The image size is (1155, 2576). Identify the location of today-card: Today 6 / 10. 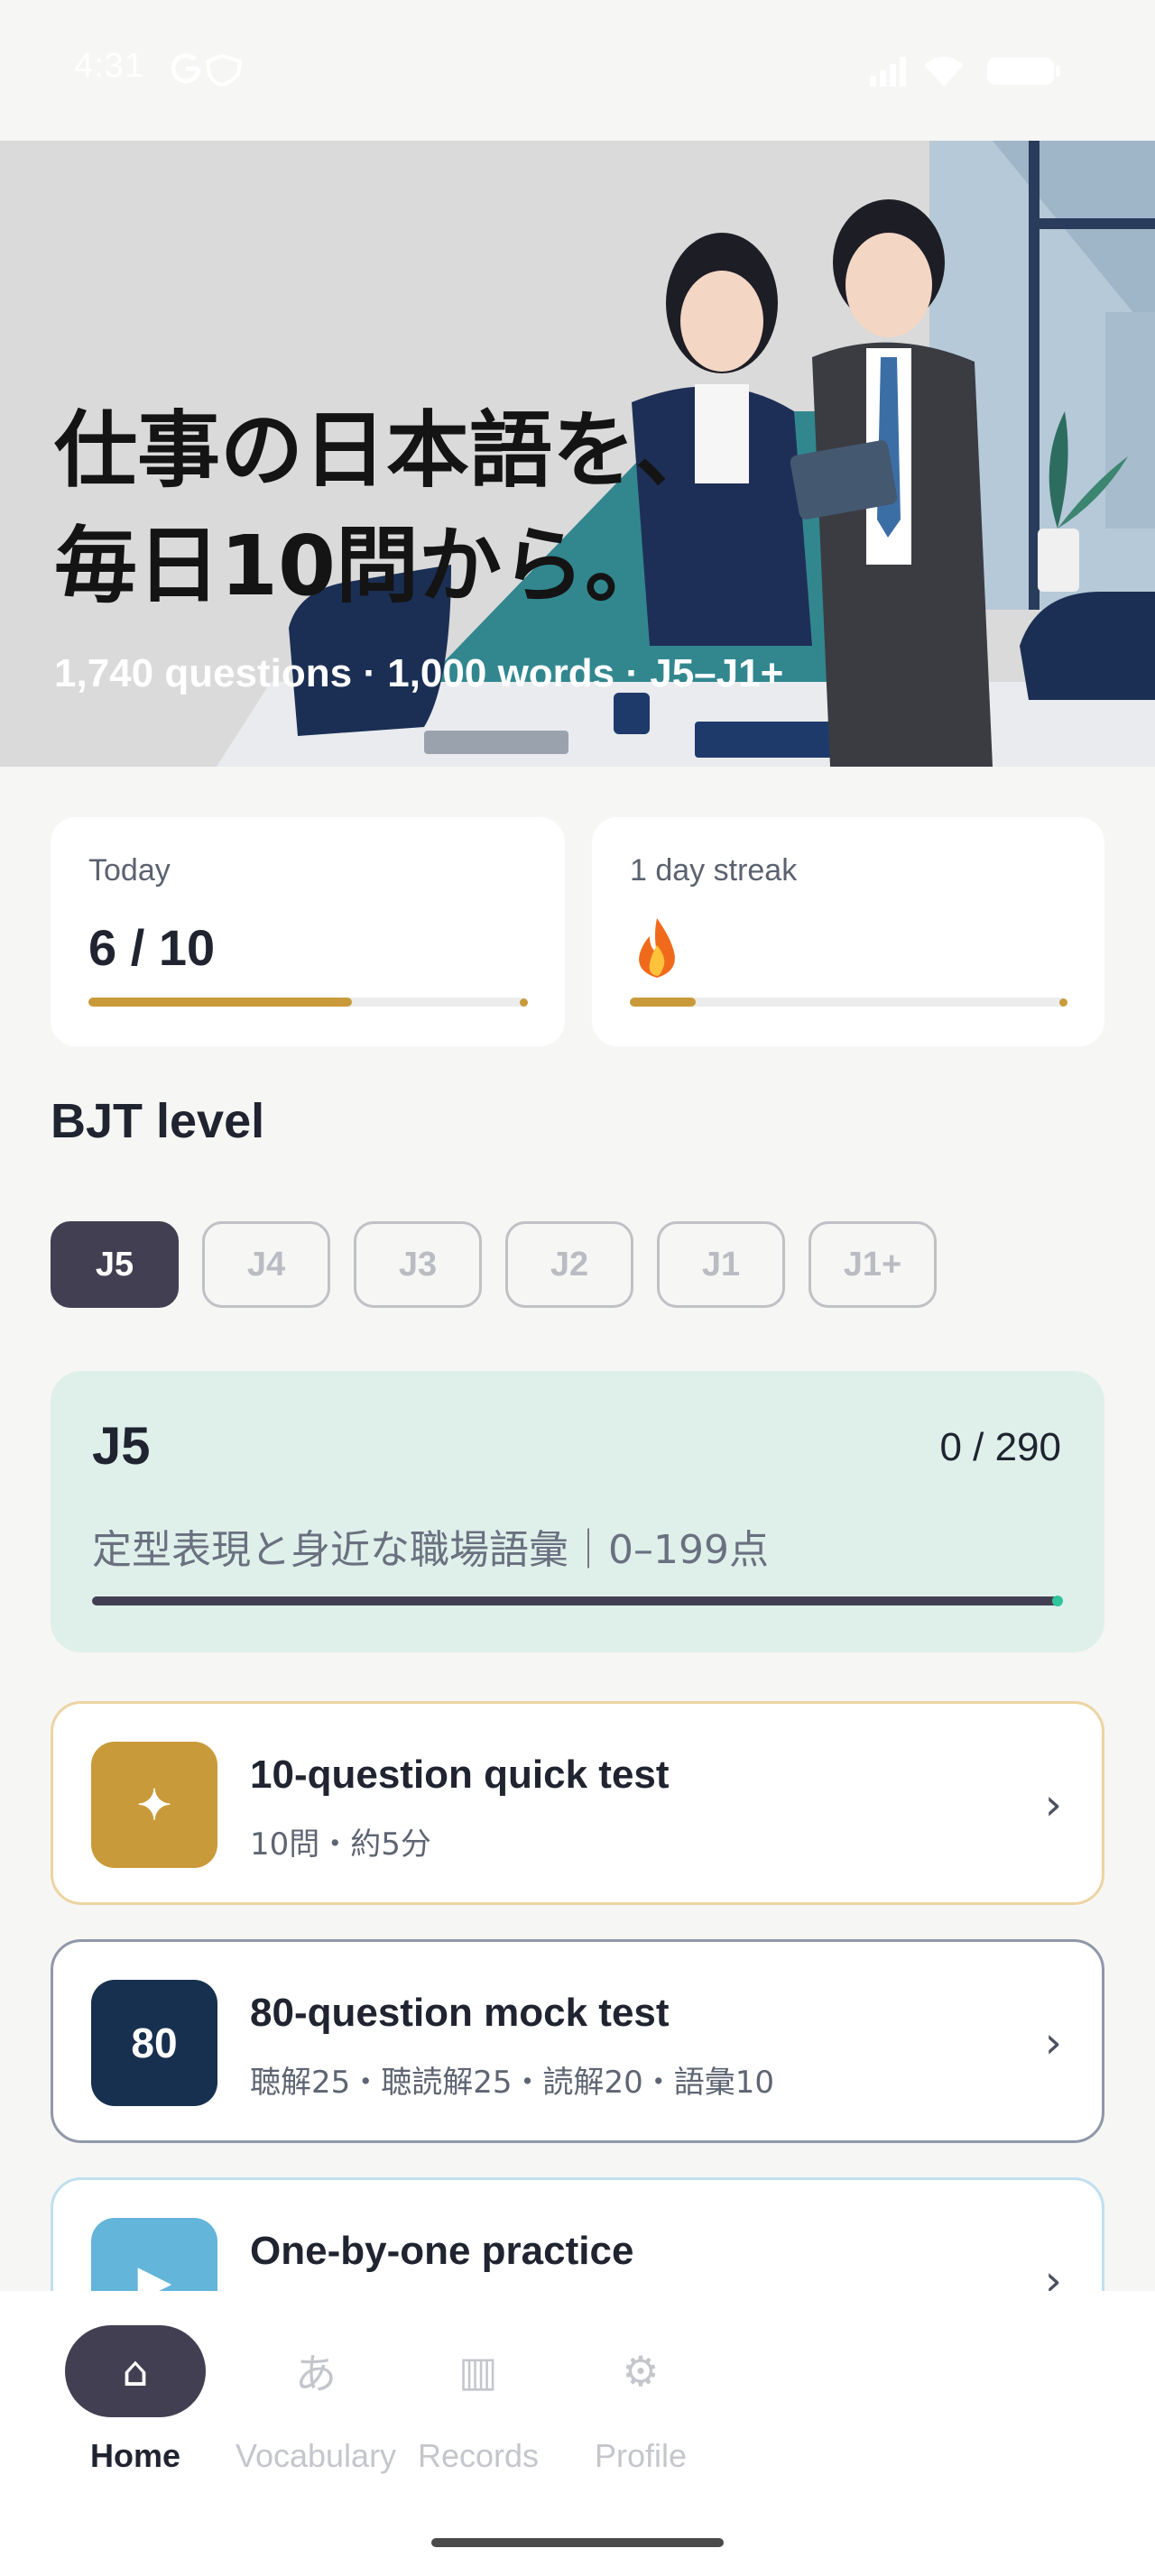
(308, 931).